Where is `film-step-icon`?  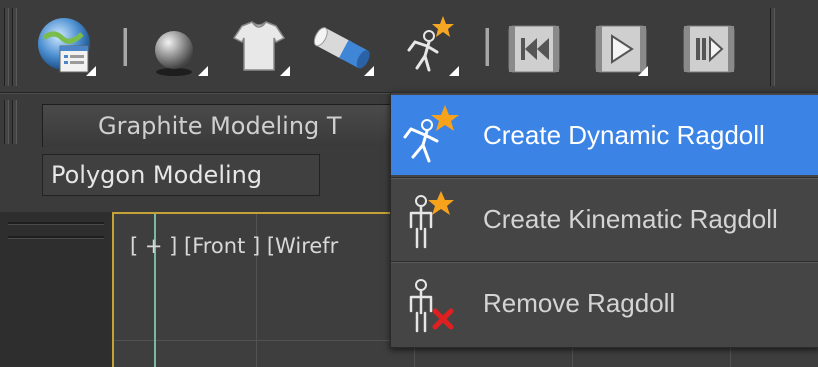 film-step-icon is located at coordinates (709, 49).